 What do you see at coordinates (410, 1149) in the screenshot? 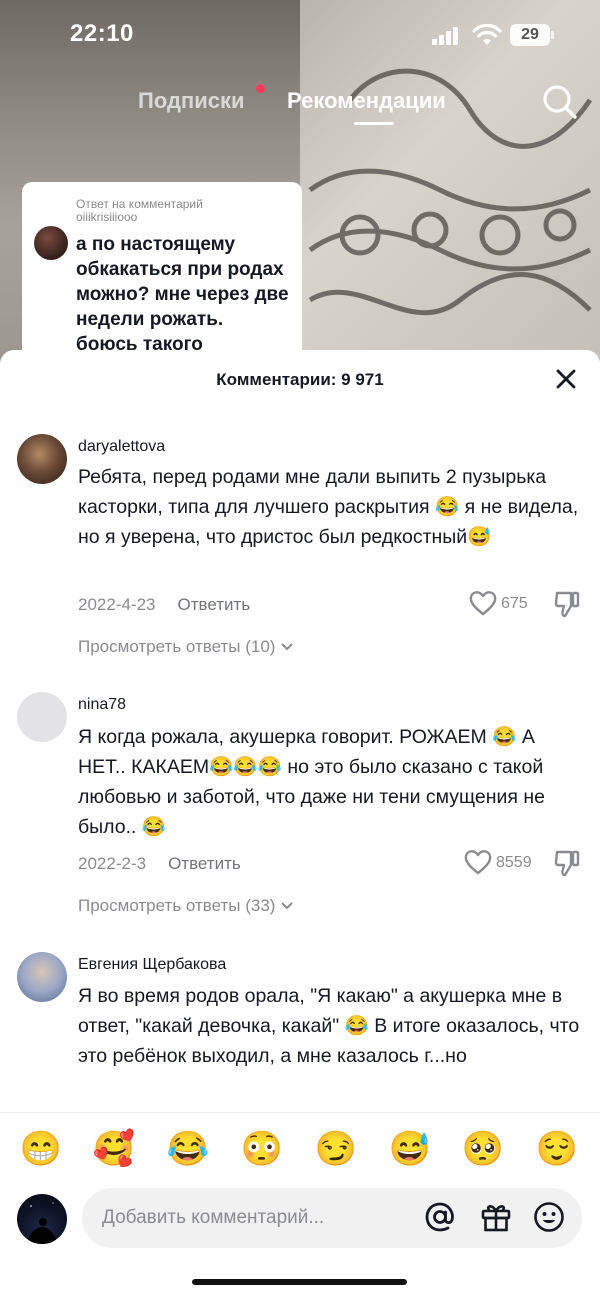
I see `emoji-sweat-smile-button: 😅` at bounding box center [410, 1149].